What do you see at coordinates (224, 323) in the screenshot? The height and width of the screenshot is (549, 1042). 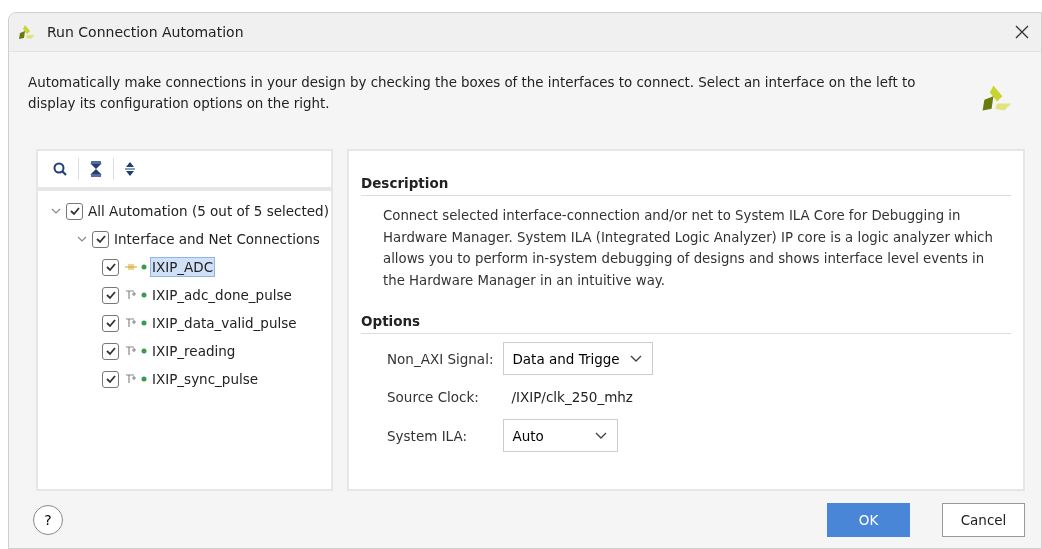 I see `tree-item: IXIP_data_valid_pulse` at bounding box center [224, 323].